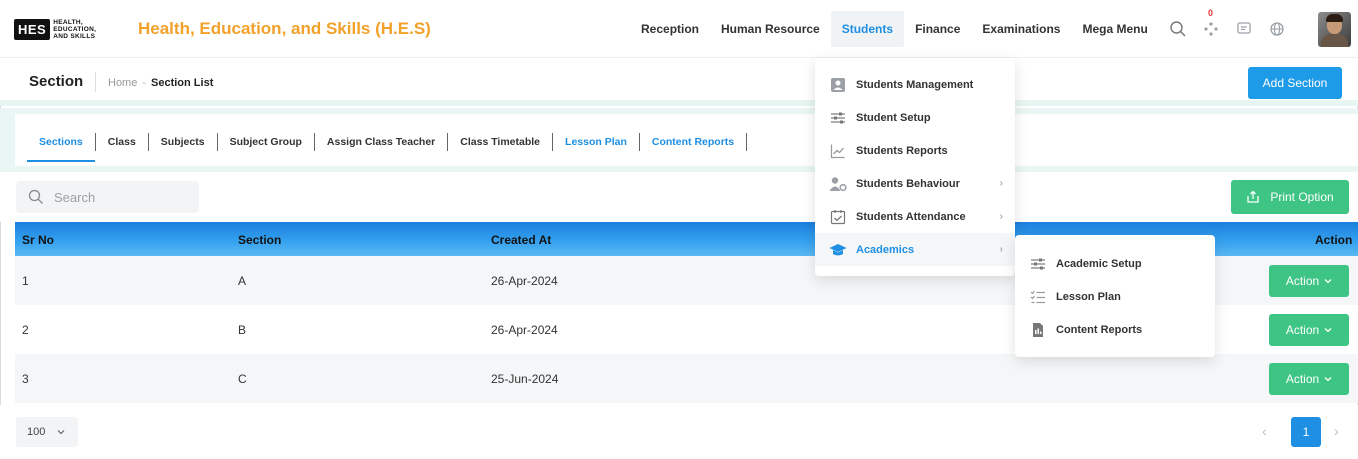 The width and height of the screenshot is (1358, 459). Describe the element at coordinates (838, 151) in the screenshot. I see `chart-icon` at that location.